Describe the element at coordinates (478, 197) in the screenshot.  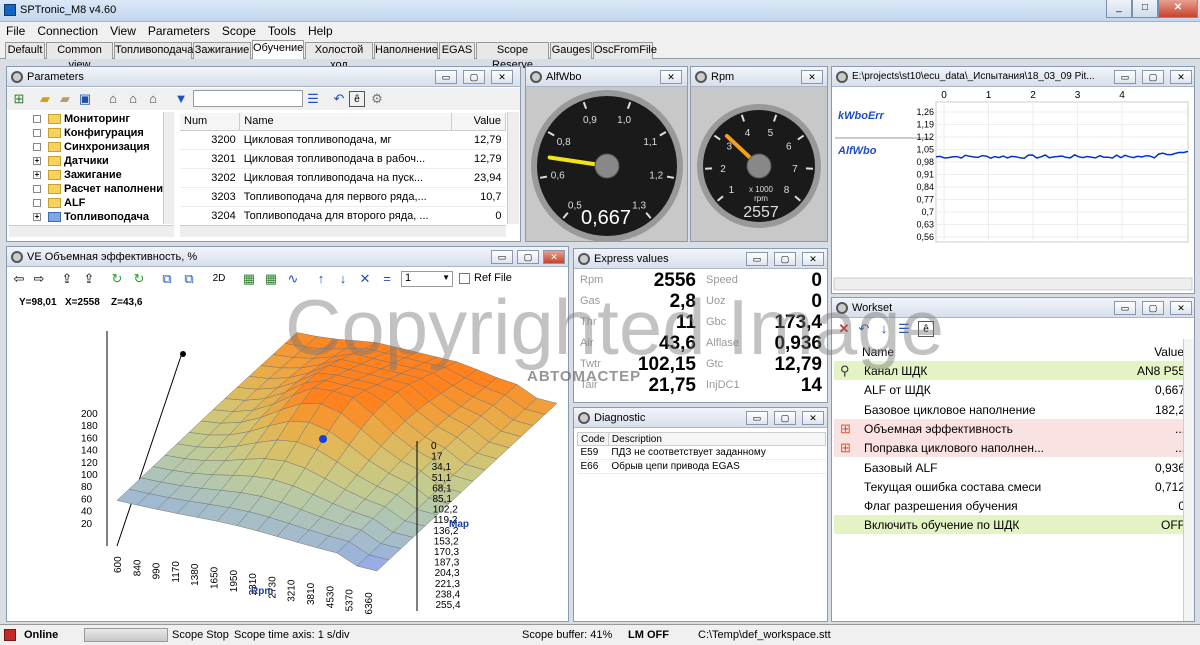
I see `cell-value: 10,7` at that location.